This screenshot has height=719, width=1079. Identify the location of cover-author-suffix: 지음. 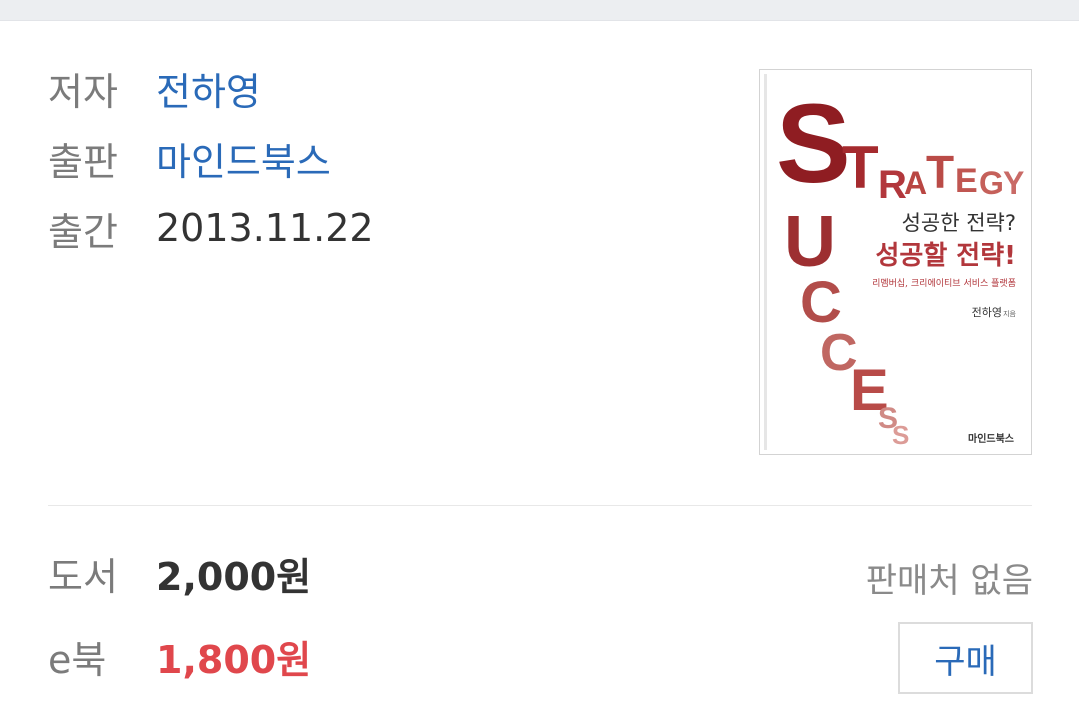
(1009, 313).